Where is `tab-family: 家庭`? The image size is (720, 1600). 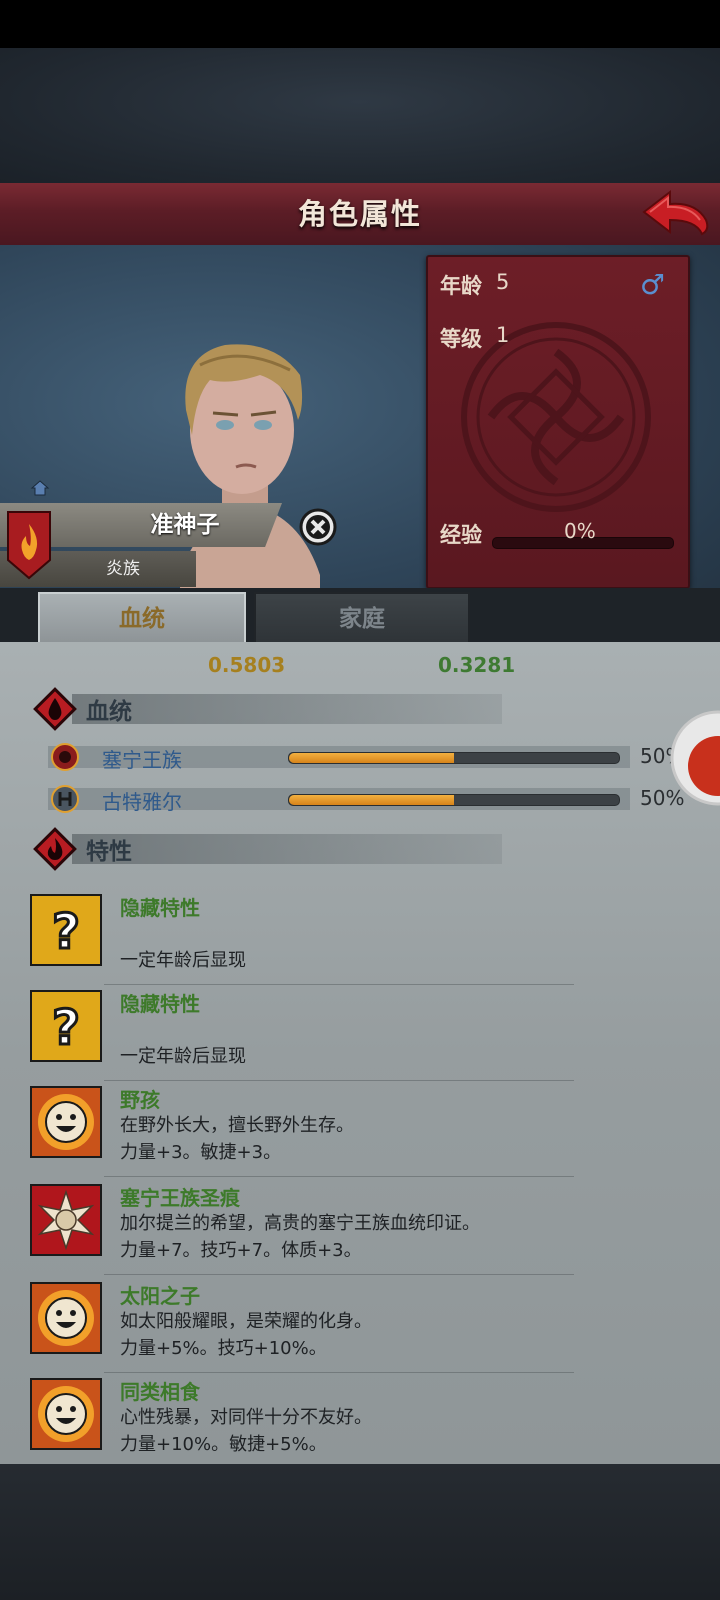 tab-family: 家庭 is located at coordinates (362, 619).